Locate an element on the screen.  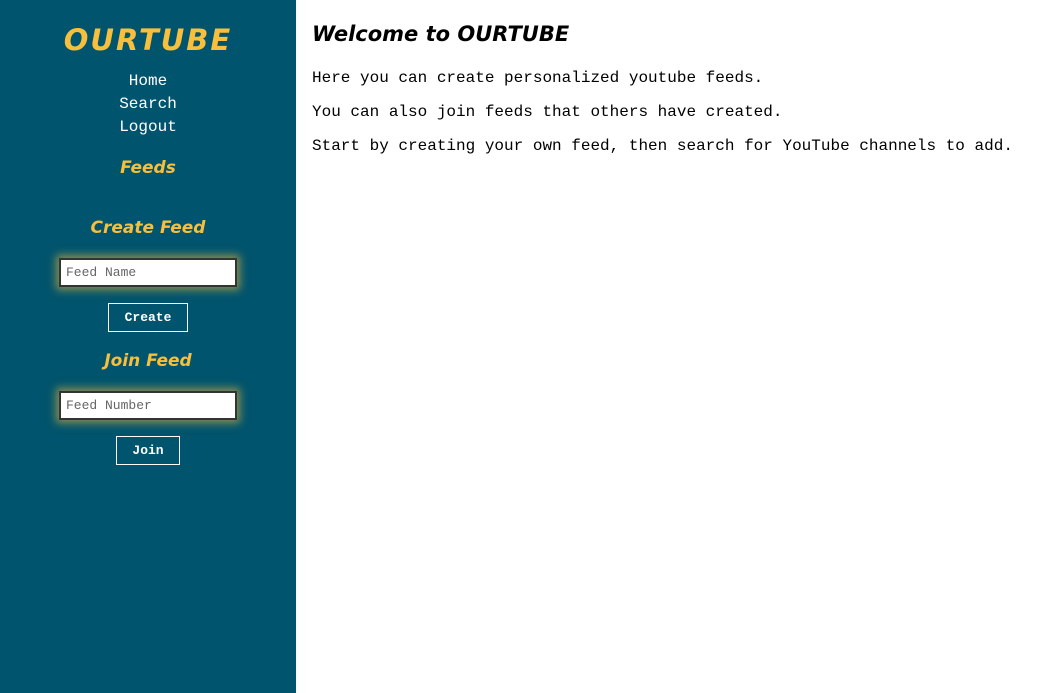
create-feed-button: Create is located at coordinates (148, 317).